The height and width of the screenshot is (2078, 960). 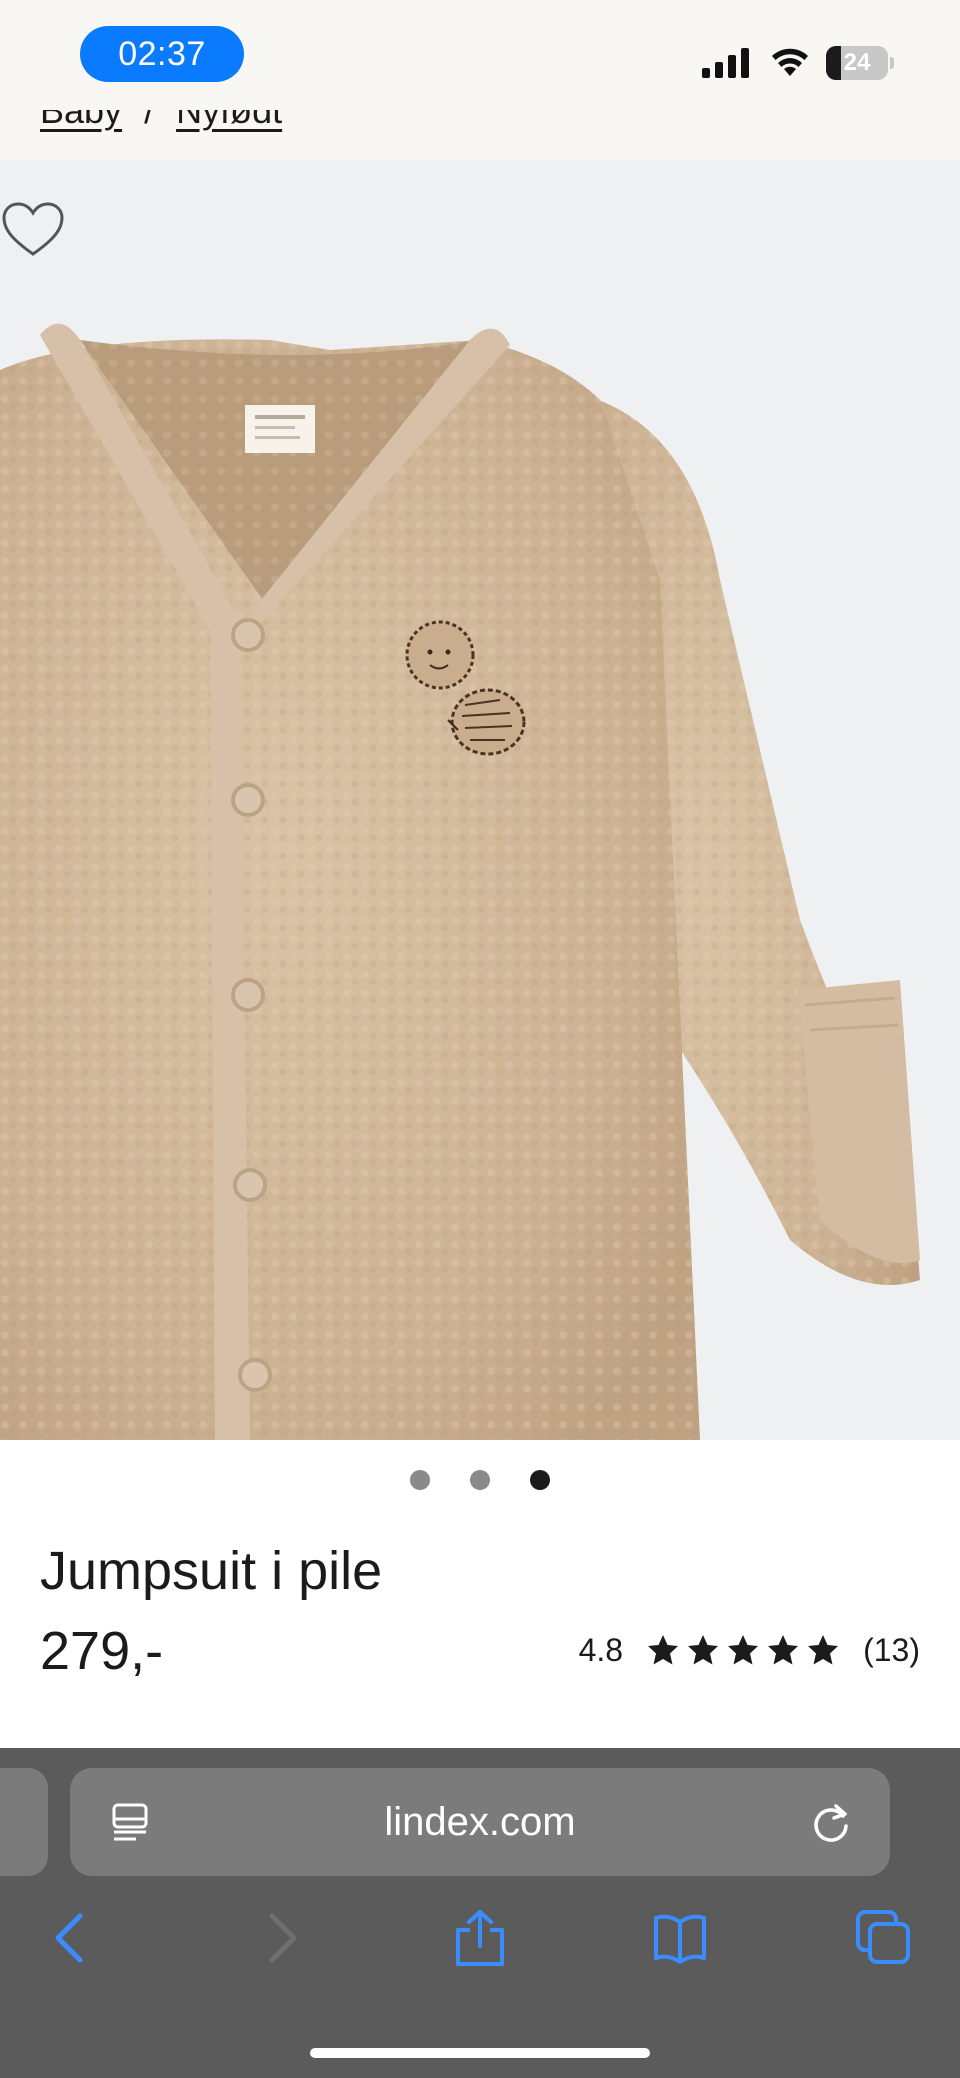 I want to click on breadcrumb: Baby / Nyfødt, so click(x=480, y=135).